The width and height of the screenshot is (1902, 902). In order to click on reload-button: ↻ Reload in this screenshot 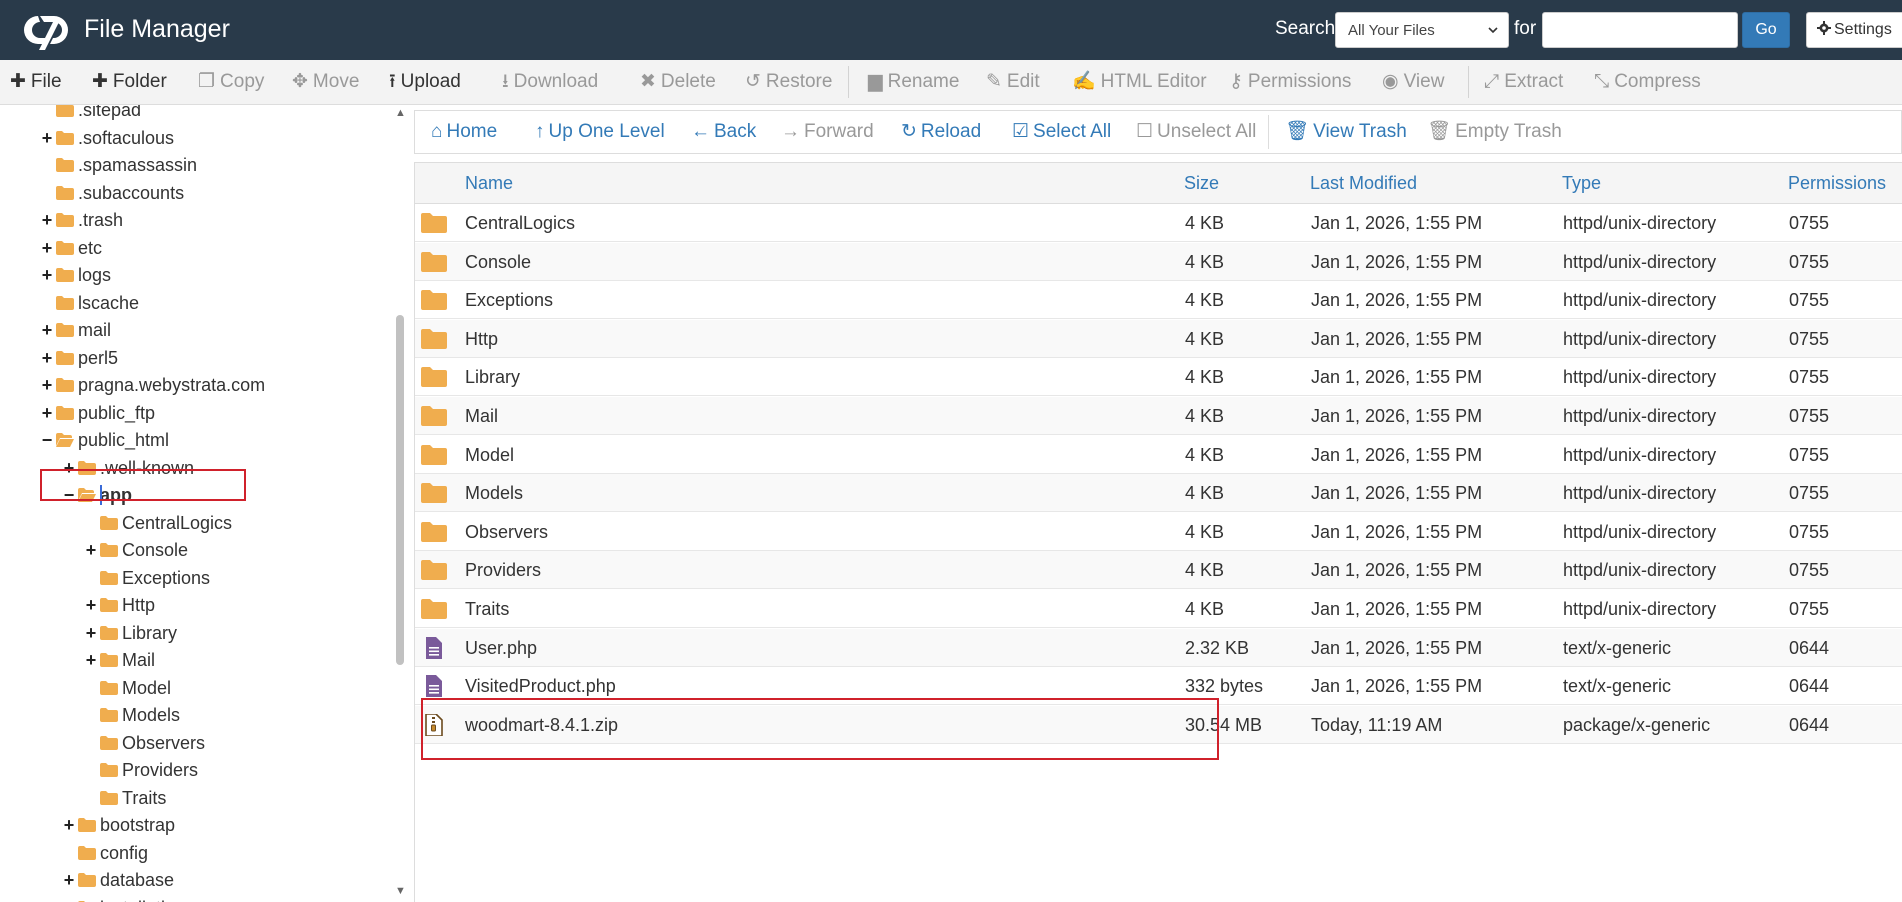, I will do `click(941, 132)`.